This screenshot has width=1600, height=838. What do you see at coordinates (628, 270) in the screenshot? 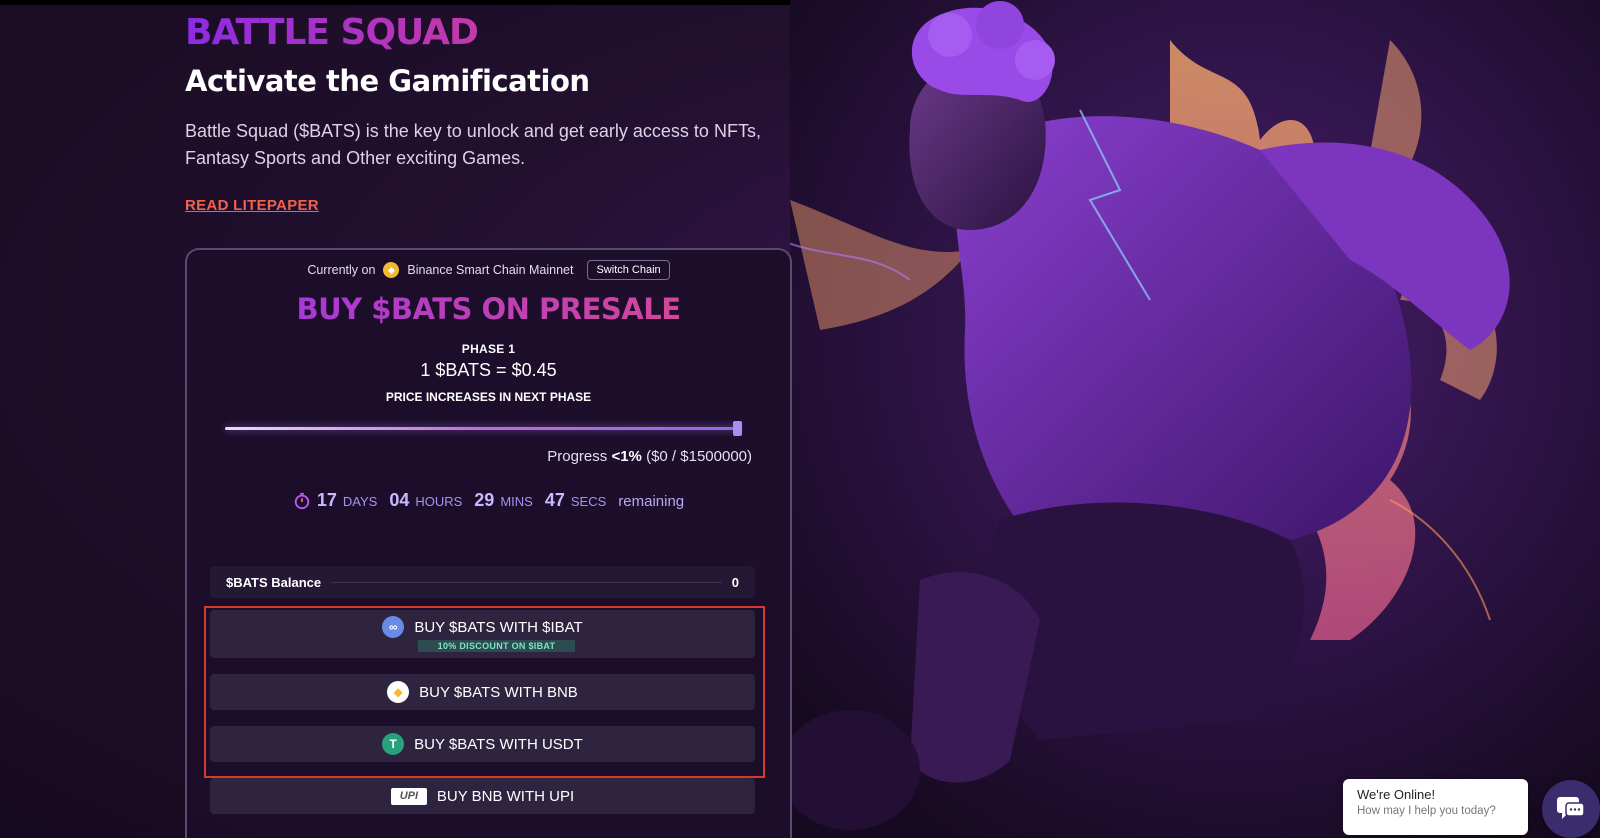
I see `switch-chain-button: Switch Chain` at bounding box center [628, 270].